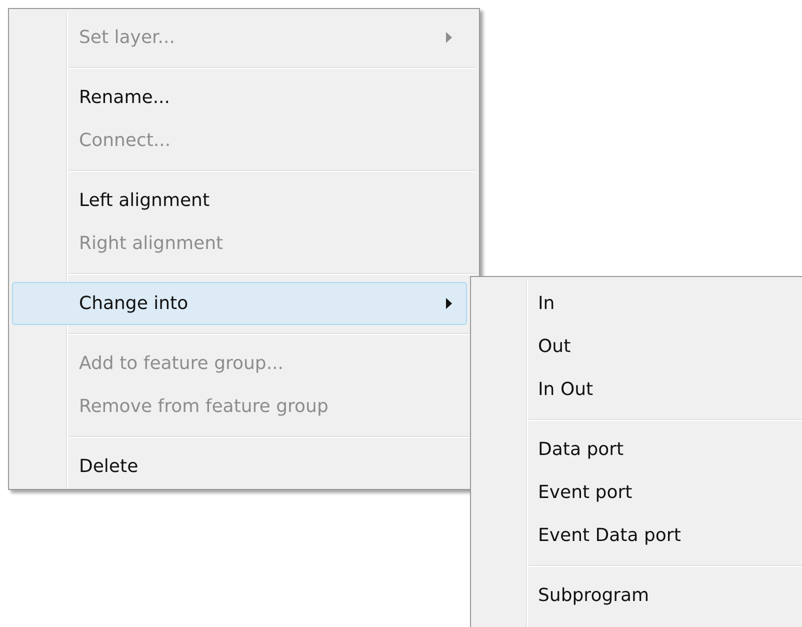  What do you see at coordinates (638, 303) in the screenshot?
I see `menu-item: In` at bounding box center [638, 303].